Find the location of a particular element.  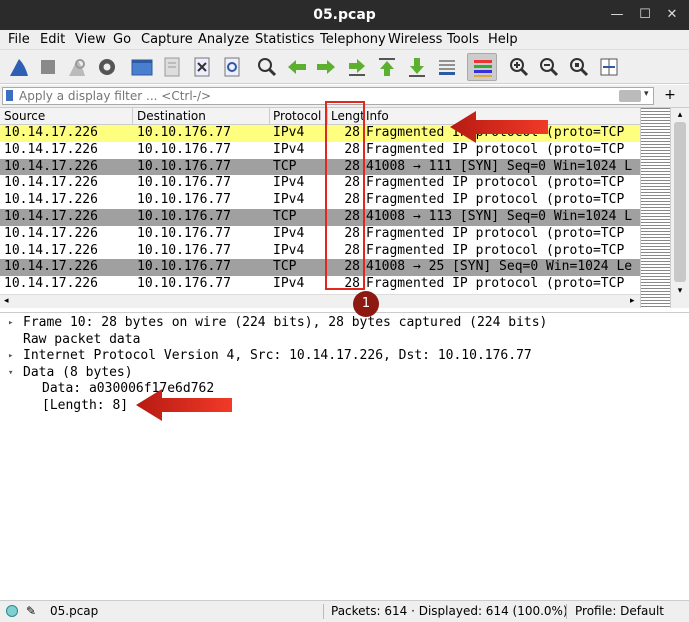

detail-tree-item: [Length: 8] is located at coordinates (344, 406).